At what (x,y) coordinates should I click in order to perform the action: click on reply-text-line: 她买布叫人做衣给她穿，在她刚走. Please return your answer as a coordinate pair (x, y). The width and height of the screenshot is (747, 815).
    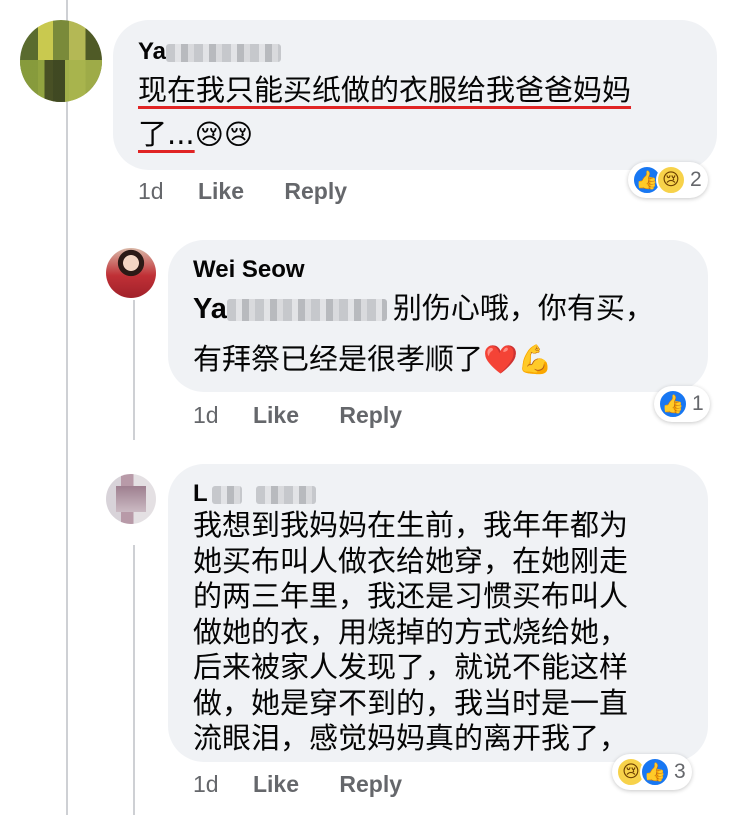
    Looking at the image, I should click on (411, 560).